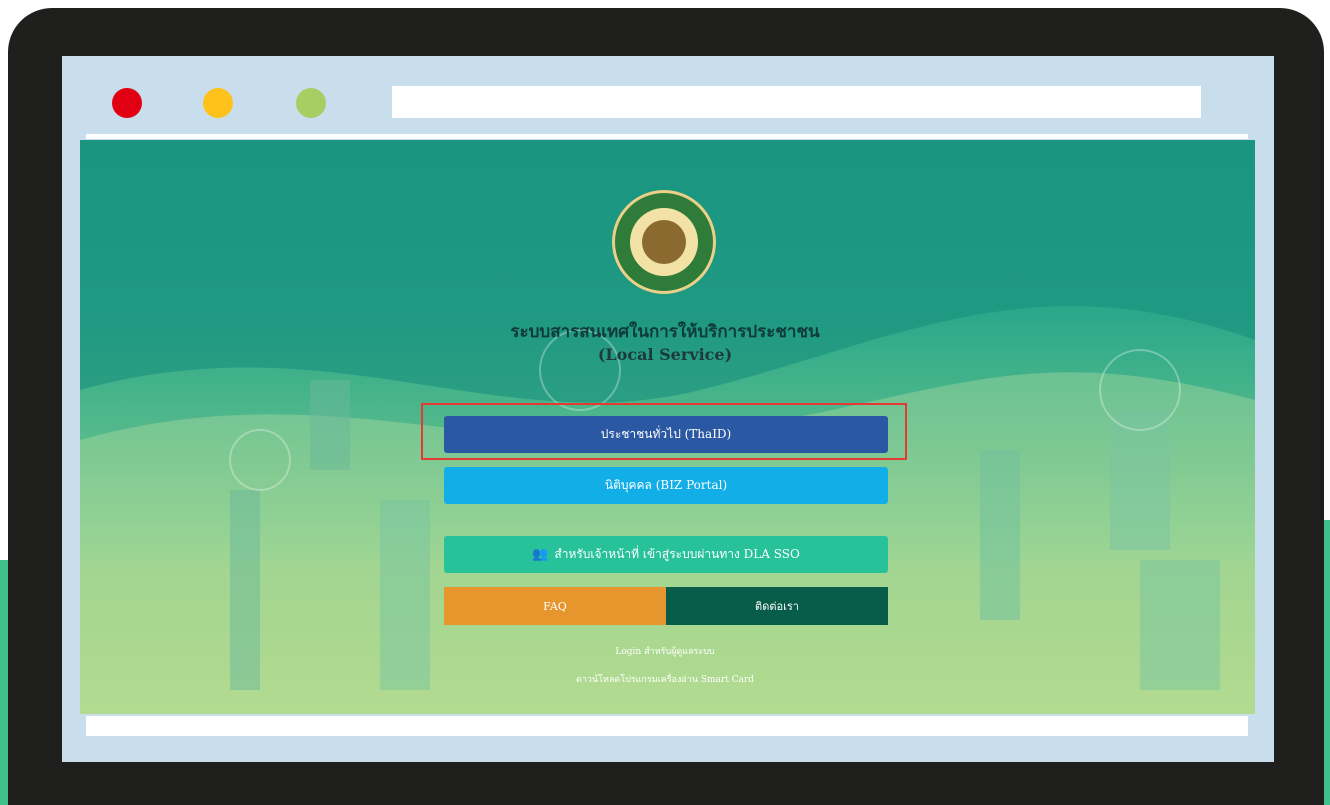 The width and height of the screenshot is (1330, 805). I want to click on lion-emblem-icon, so click(664, 242).